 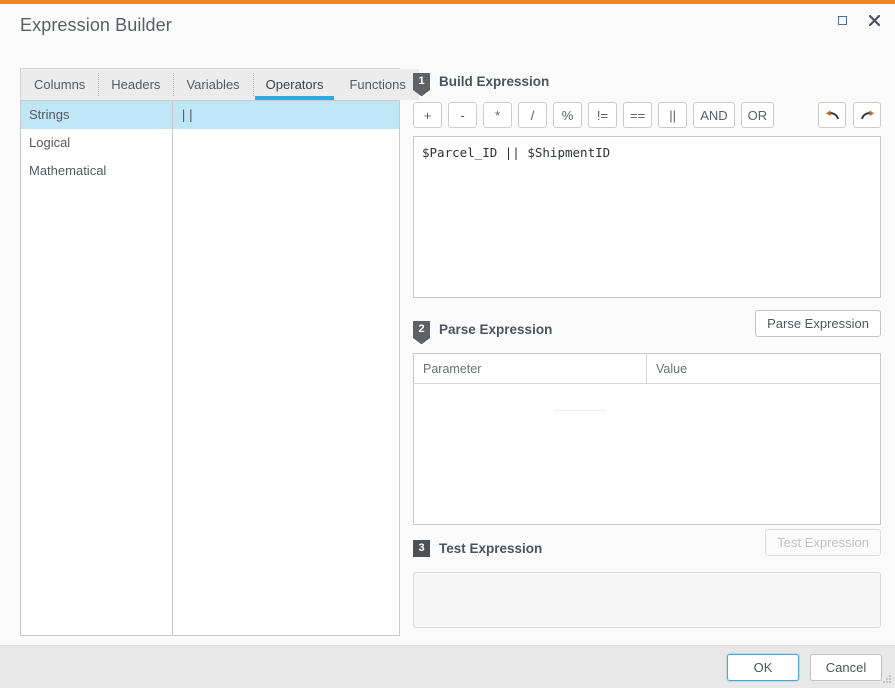 I want to click on table-header-row: Parameter Value, so click(x=647, y=369).